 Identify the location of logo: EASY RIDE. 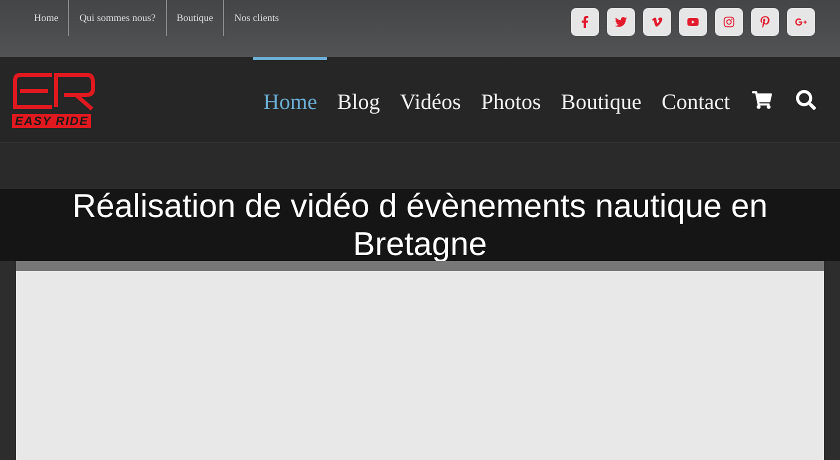
(55, 99).